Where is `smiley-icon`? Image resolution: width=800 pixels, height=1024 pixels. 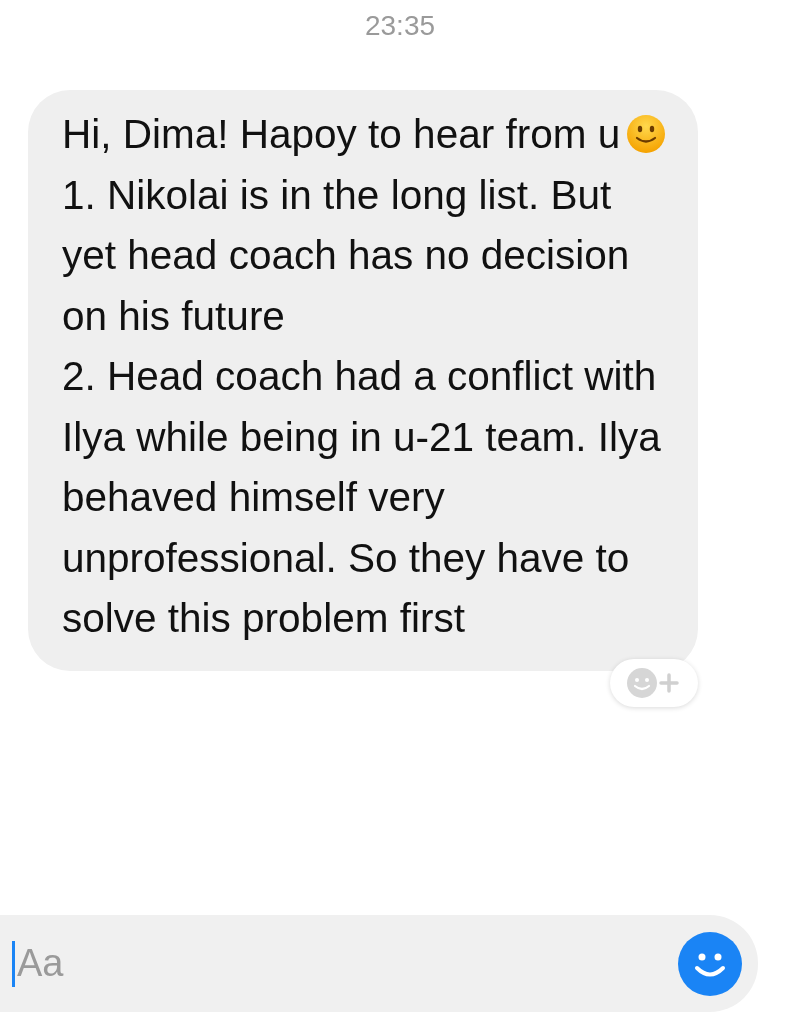 smiley-icon is located at coordinates (710, 964).